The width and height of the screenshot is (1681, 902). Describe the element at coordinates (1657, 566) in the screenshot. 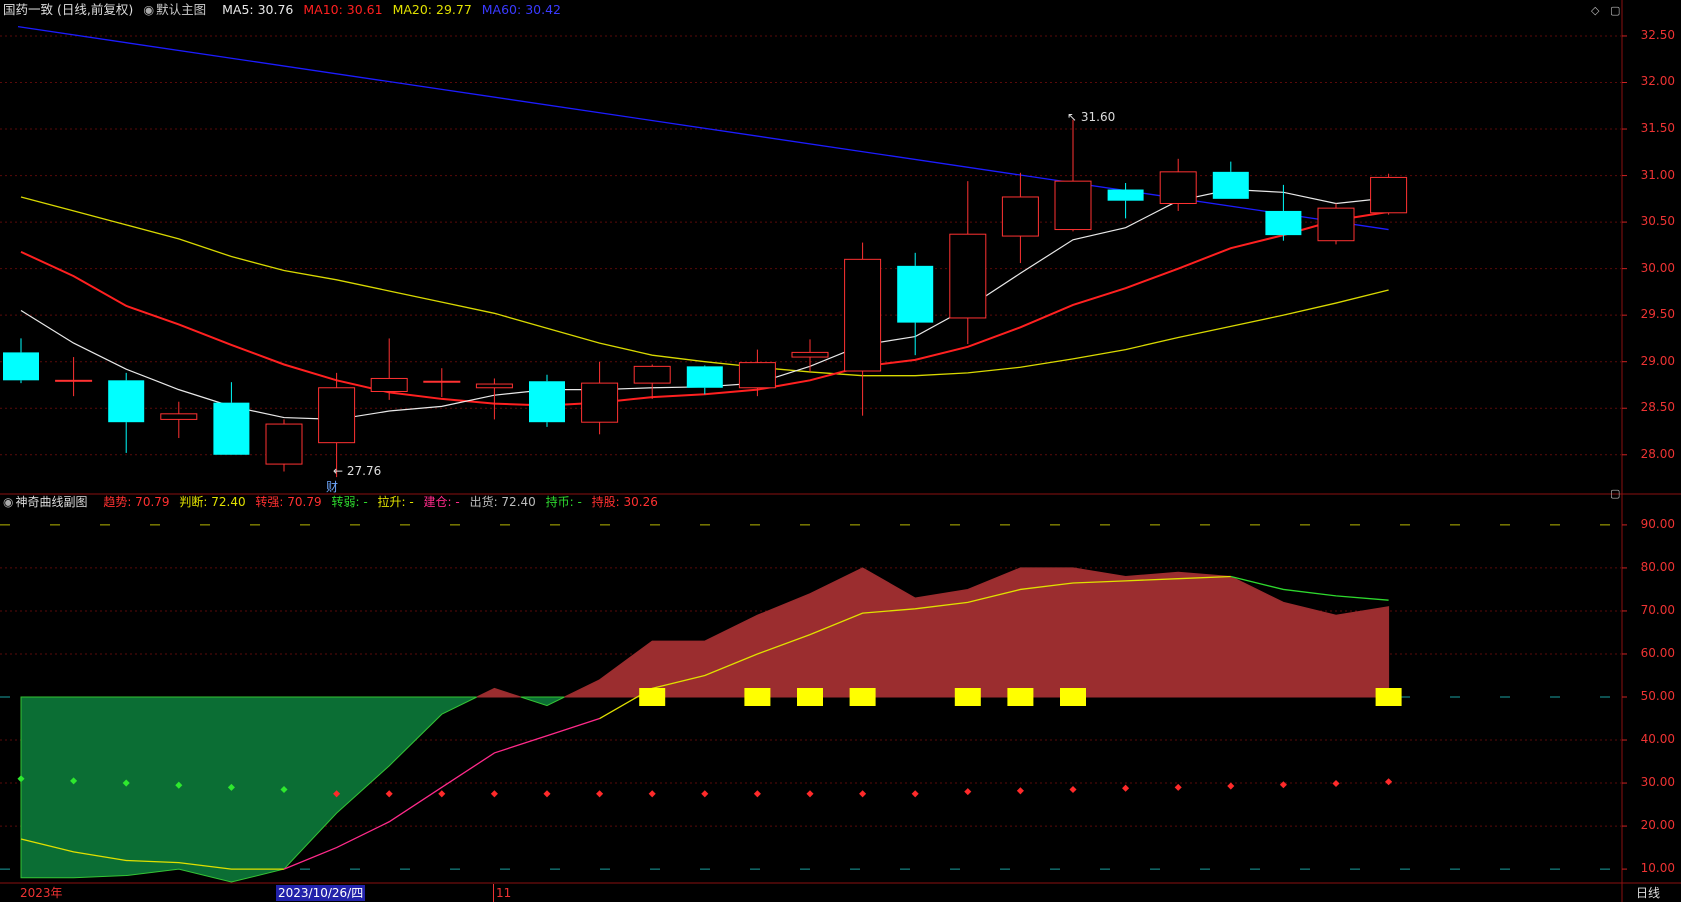

I see `indicator-tick-label: 80.00` at that location.